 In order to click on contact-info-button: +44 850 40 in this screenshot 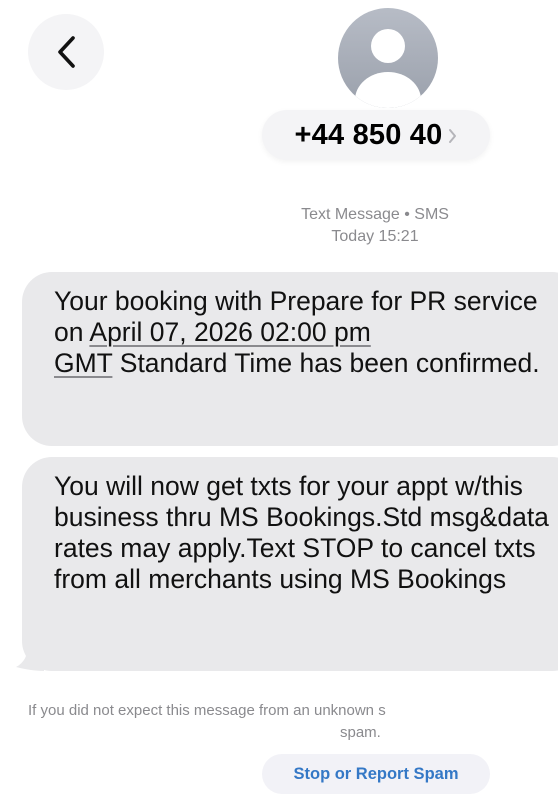, I will do `click(376, 135)`.